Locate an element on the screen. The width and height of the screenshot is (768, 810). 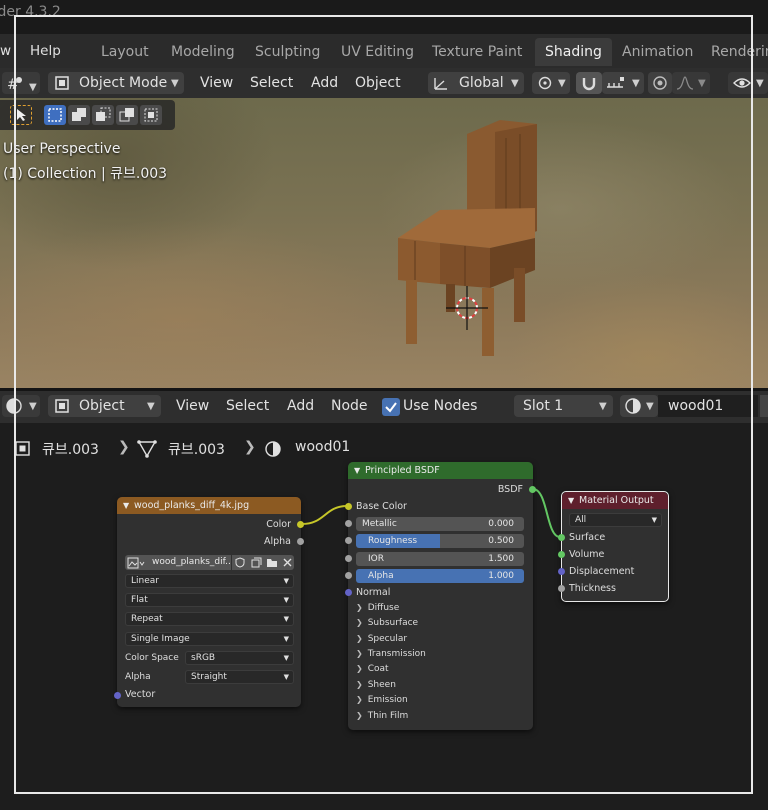
image-node-header: ▼ wood_planks_diff_4k.jpg is located at coordinates (209, 505).